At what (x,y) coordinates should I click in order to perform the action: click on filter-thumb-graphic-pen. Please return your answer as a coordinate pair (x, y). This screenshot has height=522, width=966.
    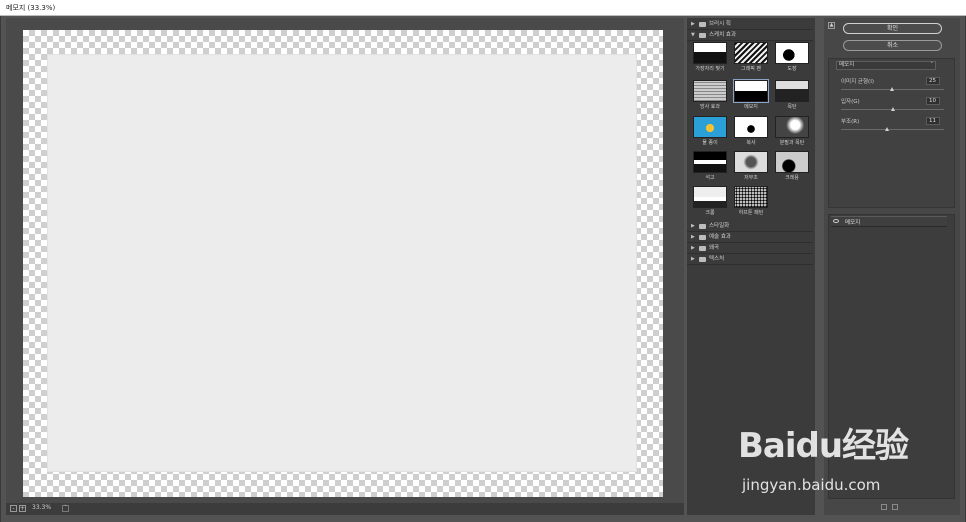
    Looking at the image, I should click on (751, 53).